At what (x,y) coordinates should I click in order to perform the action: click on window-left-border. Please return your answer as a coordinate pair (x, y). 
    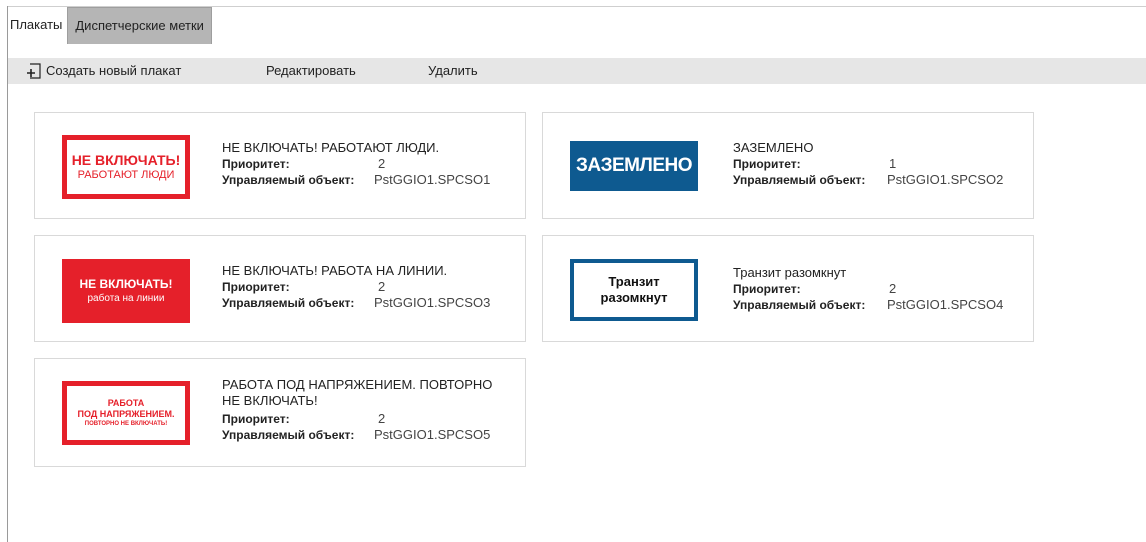
    Looking at the image, I should click on (7, 274).